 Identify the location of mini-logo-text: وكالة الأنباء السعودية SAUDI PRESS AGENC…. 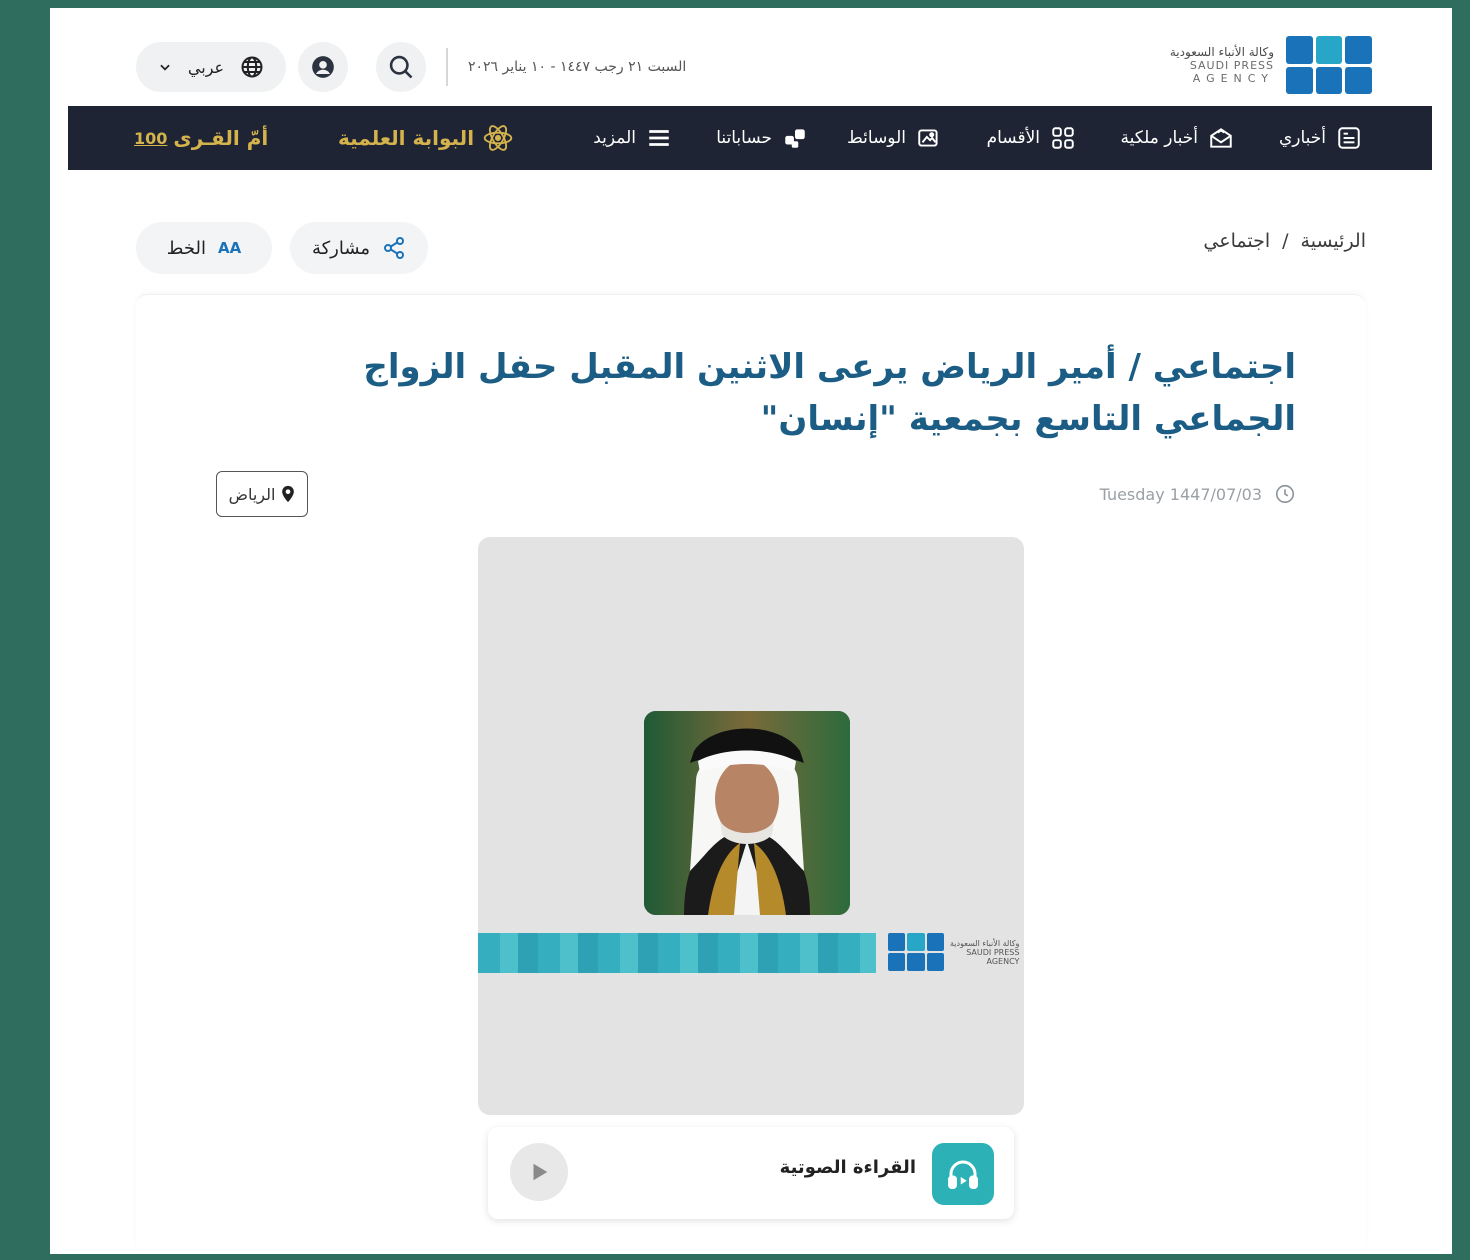
(984, 952).